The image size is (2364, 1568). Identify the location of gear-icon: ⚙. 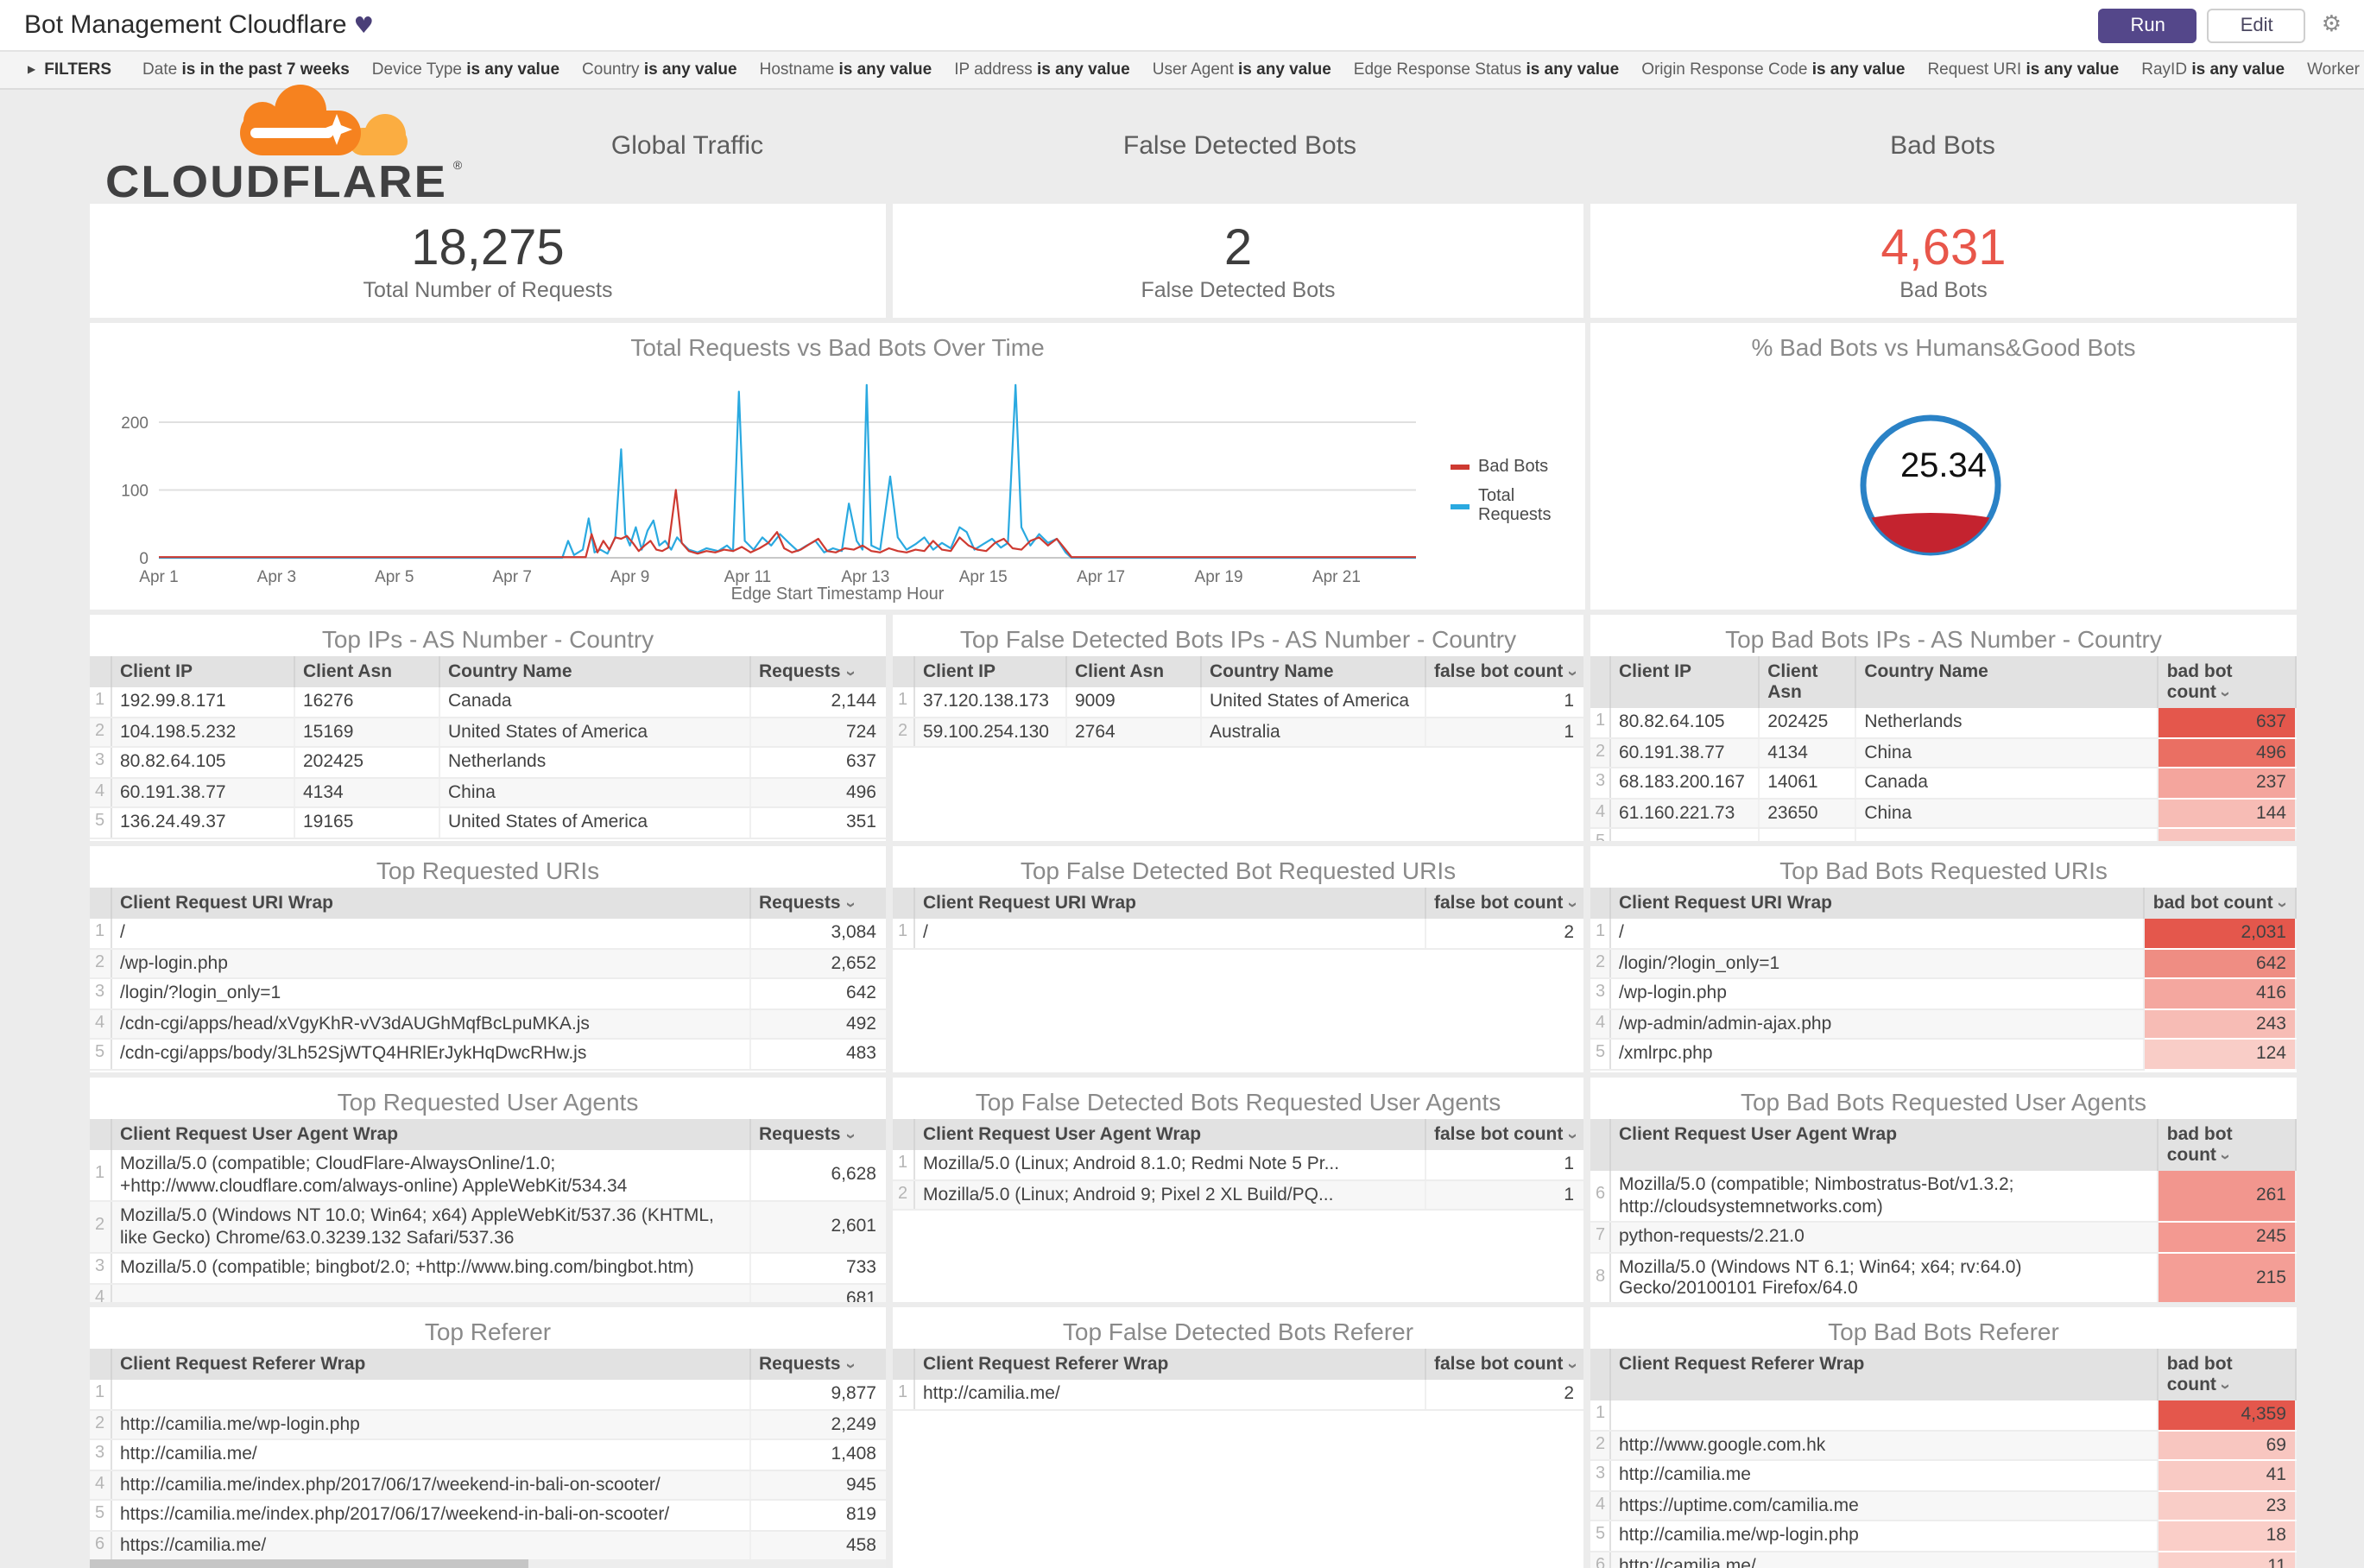
(2332, 25).